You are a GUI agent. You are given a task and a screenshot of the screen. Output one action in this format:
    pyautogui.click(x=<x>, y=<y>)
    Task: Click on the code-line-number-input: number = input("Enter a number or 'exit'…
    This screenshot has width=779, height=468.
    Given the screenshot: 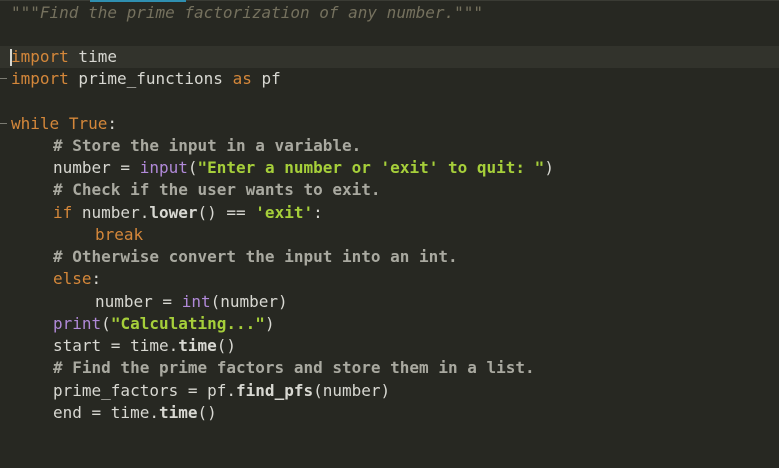 What is the action you would take?
    pyautogui.click(x=389, y=168)
    